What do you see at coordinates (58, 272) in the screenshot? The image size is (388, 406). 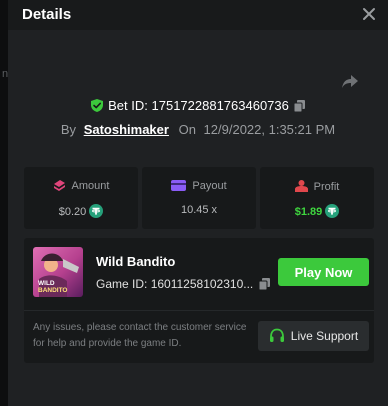 I see `game-thumbnail: WILD BANDITO` at bounding box center [58, 272].